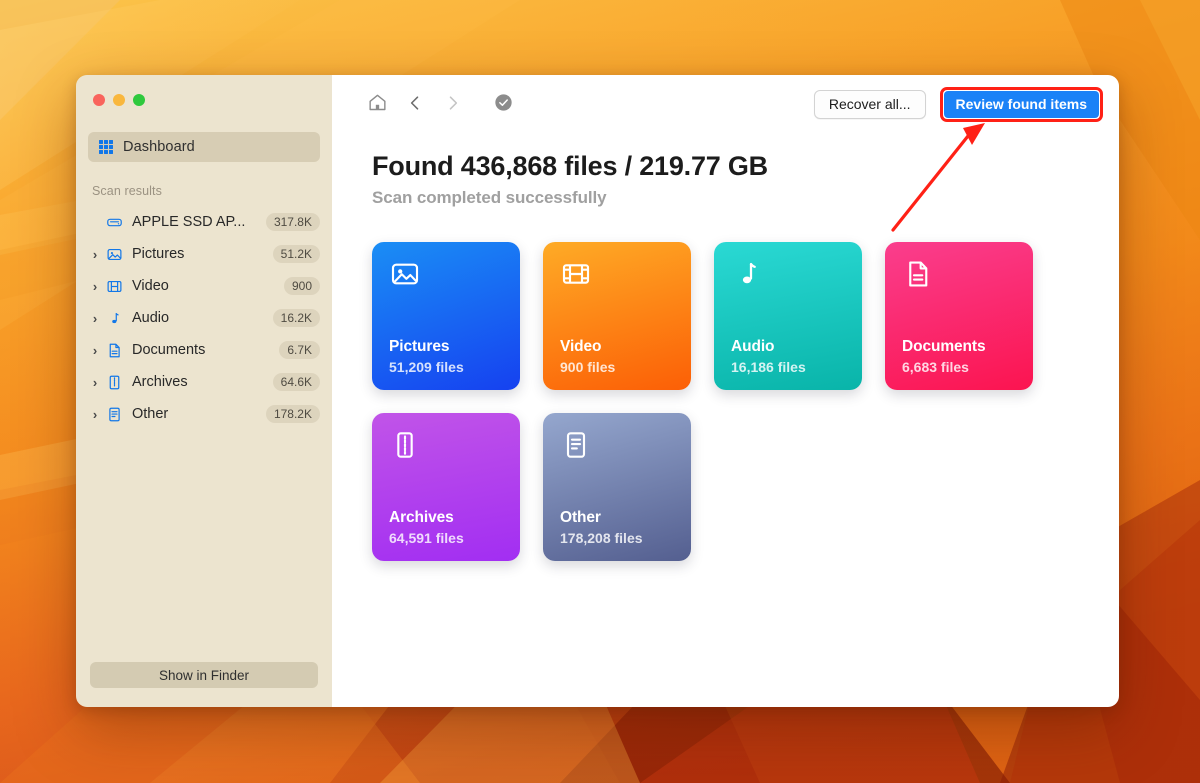  Describe the element at coordinates (446, 316) in the screenshot. I see `category-card-pictures: Pictures 51,209 files` at that location.